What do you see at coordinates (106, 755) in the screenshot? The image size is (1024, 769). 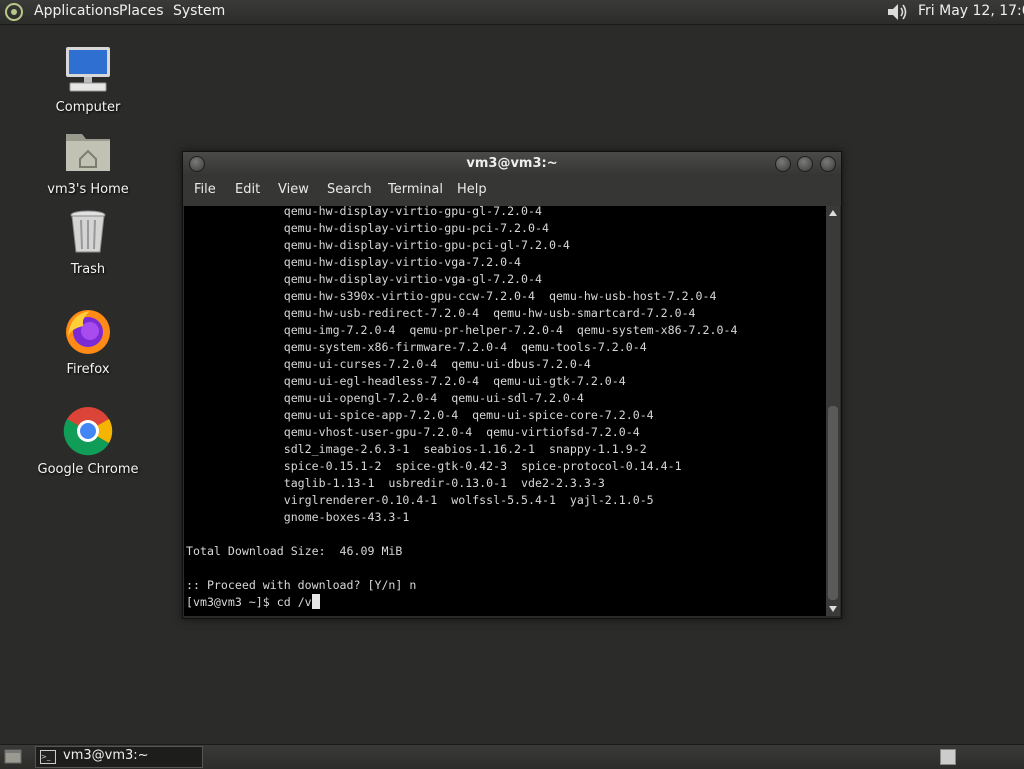 I see `taskbar-button-label: vm3@vm3:~` at bounding box center [106, 755].